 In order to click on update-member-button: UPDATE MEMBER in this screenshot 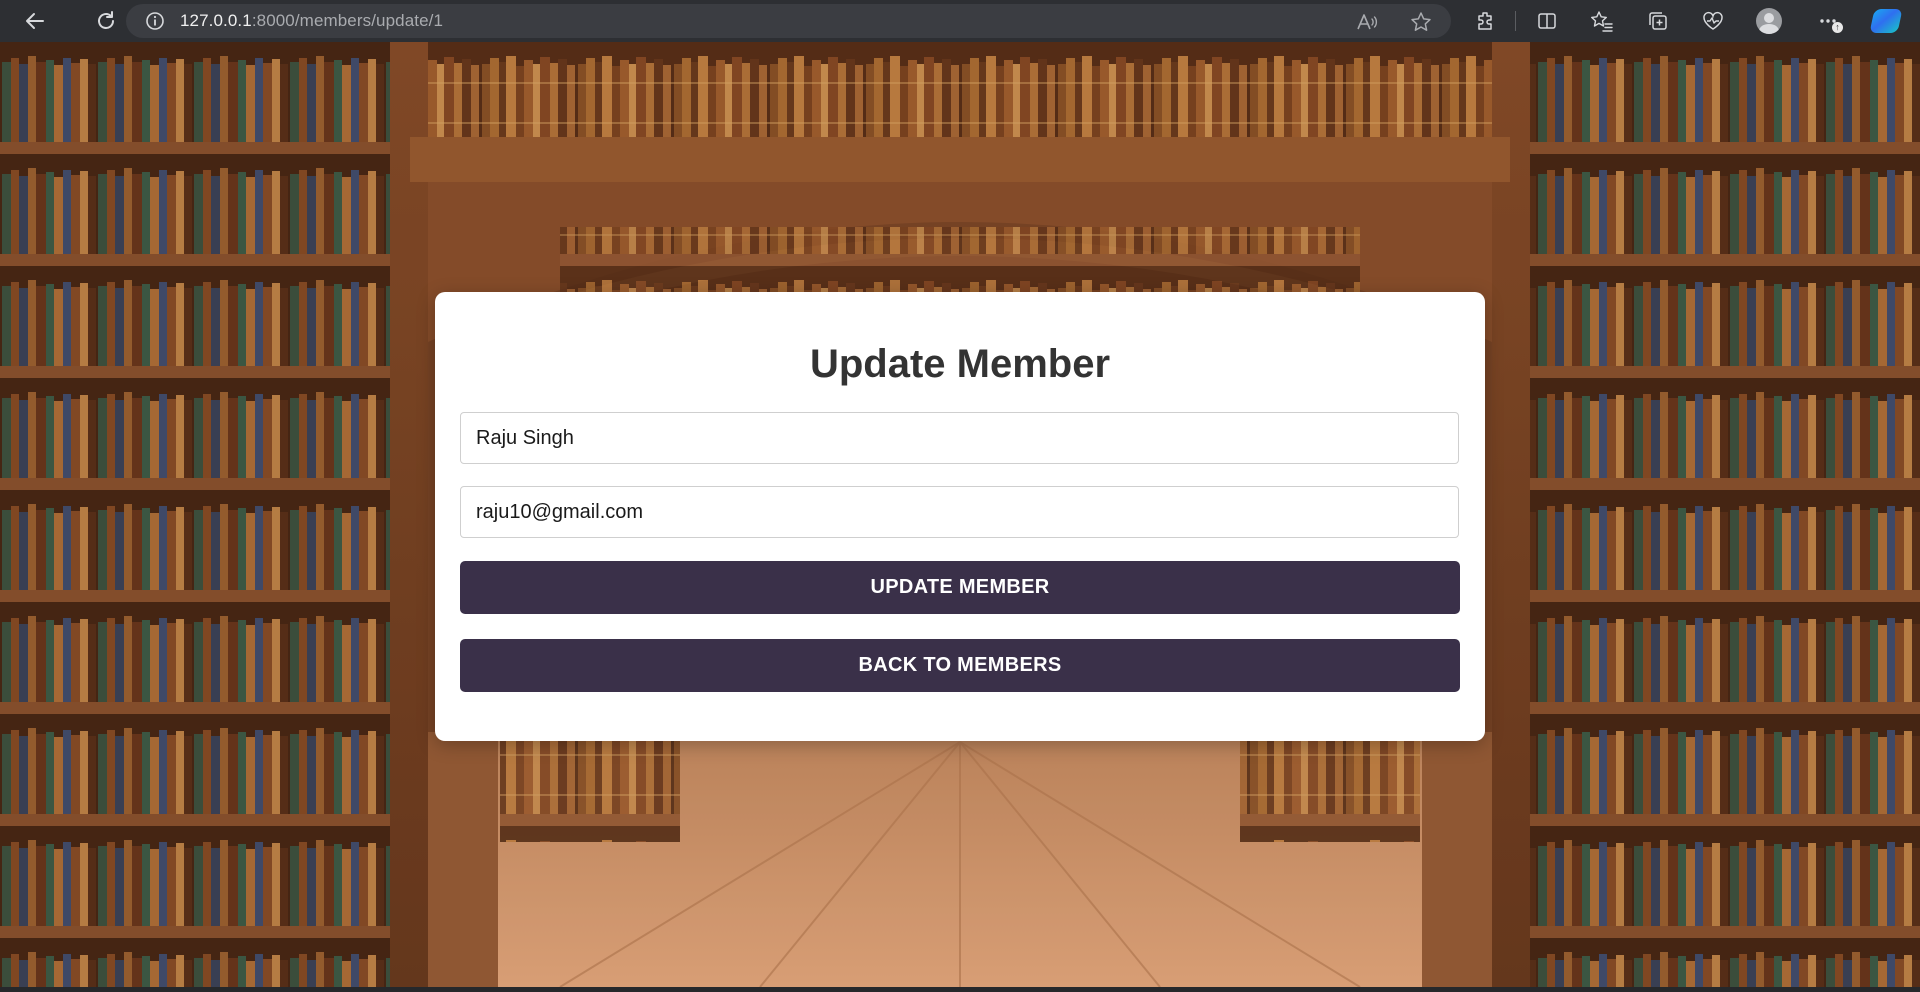, I will do `click(960, 587)`.